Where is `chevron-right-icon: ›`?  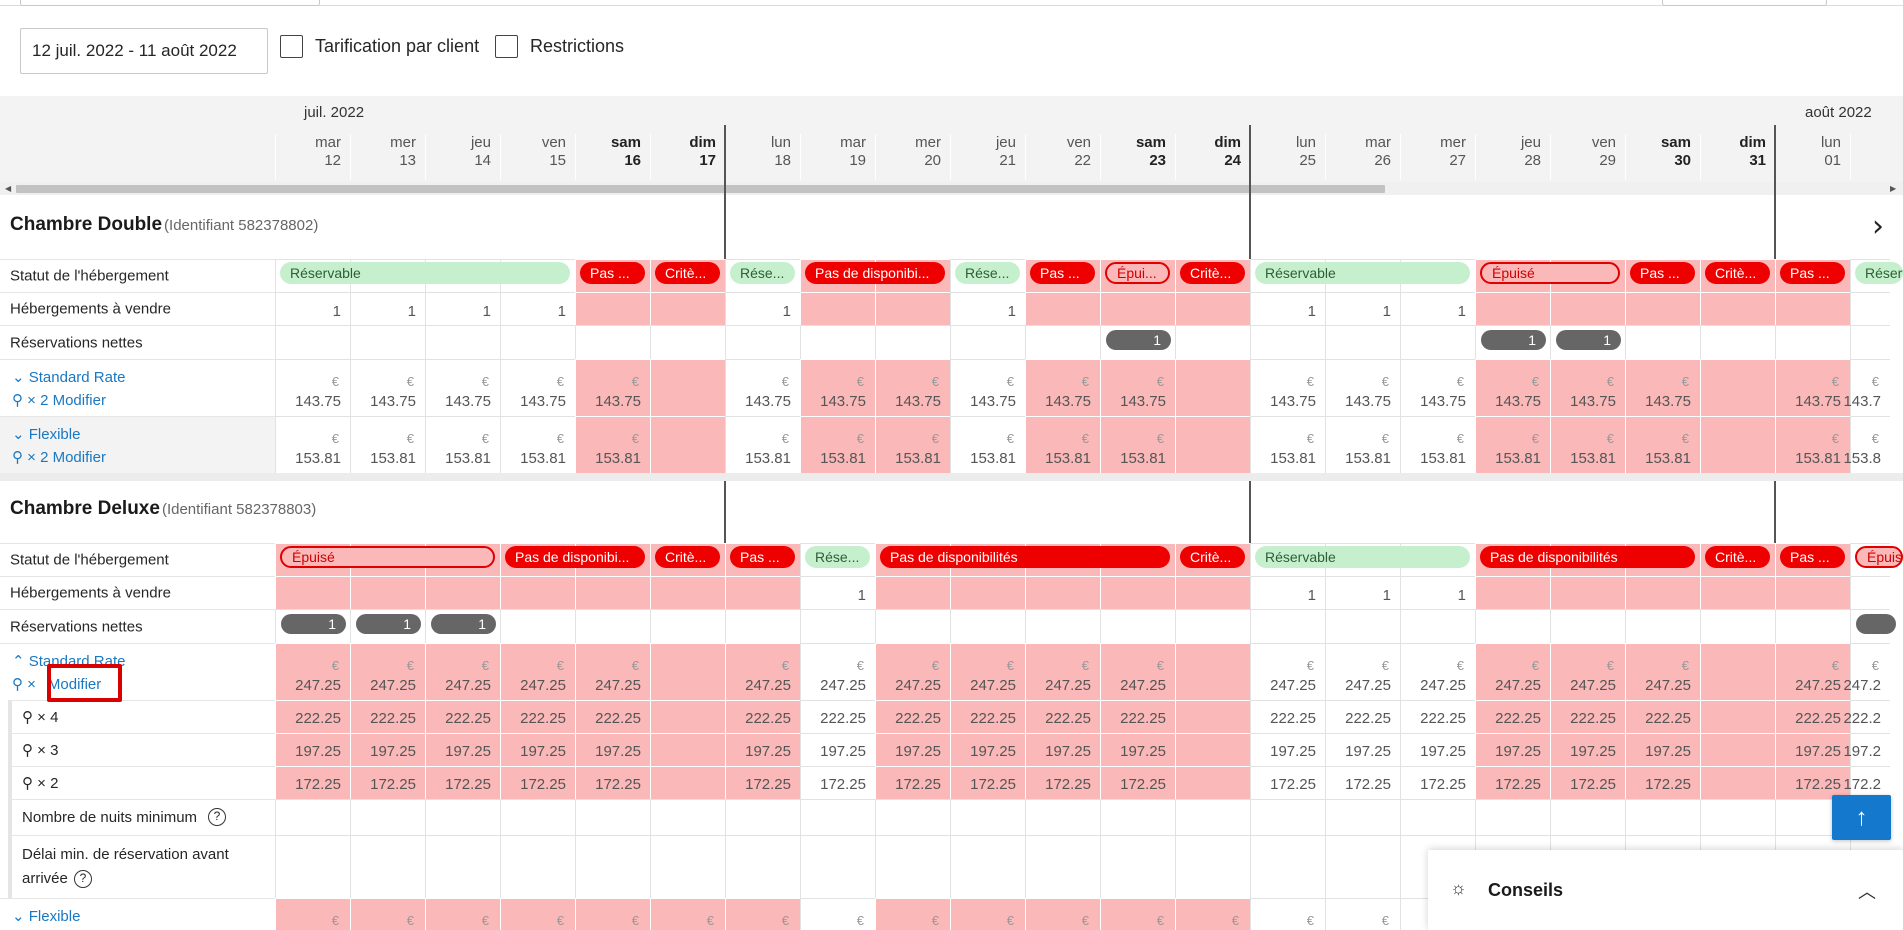 chevron-right-icon: › is located at coordinates (1883, 227).